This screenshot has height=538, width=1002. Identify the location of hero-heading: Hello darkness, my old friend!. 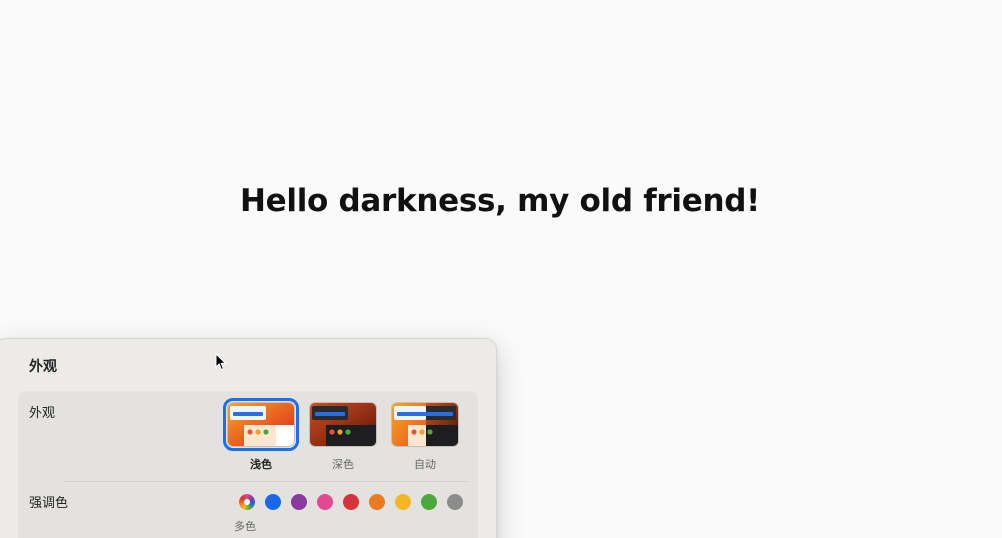
(500, 201).